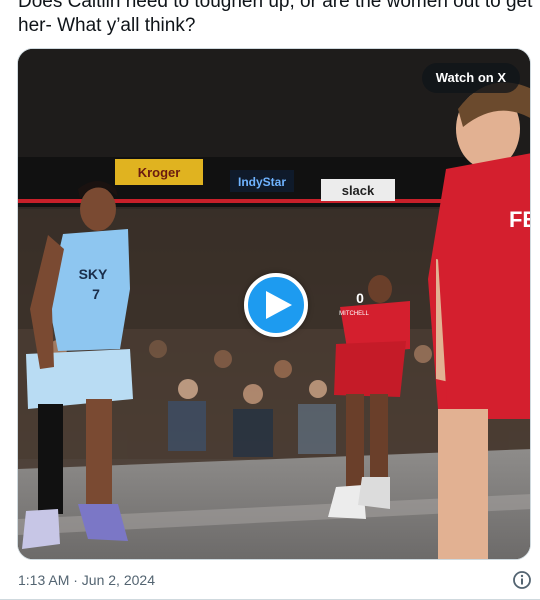 The height and width of the screenshot is (600, 540). Describe the element at coordinates (360, 298) in the screenshot. I see `svg-text: 0` at that location.